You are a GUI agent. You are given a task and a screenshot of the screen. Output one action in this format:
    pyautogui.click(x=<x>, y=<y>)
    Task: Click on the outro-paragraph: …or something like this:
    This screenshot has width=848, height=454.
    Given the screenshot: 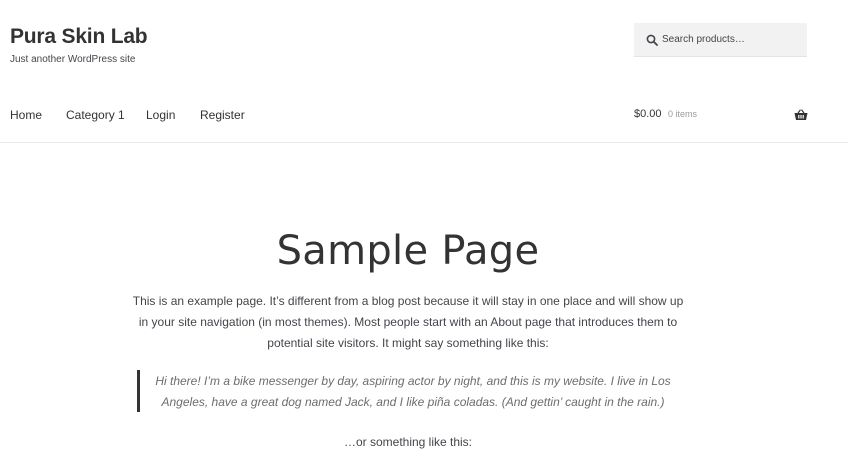 What is the action you would take?
    pyautogui.click(x=408, y=442)
    